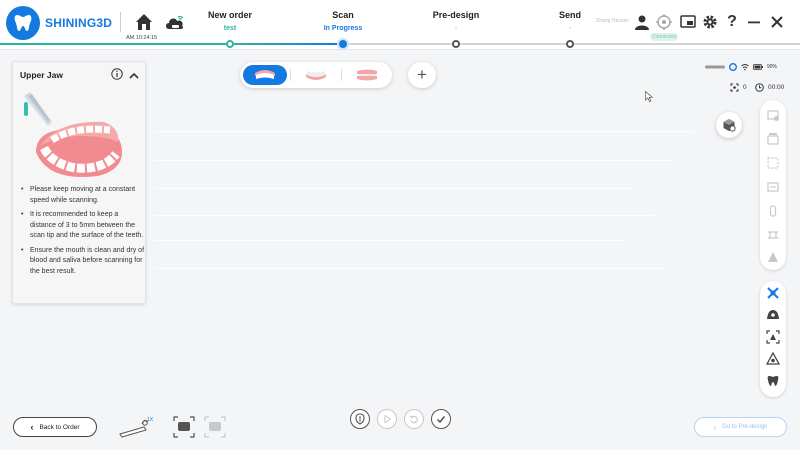 The width and height of the screenshot is (800, 450). Describe the element at coordinates (184, 427) in the screenshot. I see `upper-model-icon` at that location.